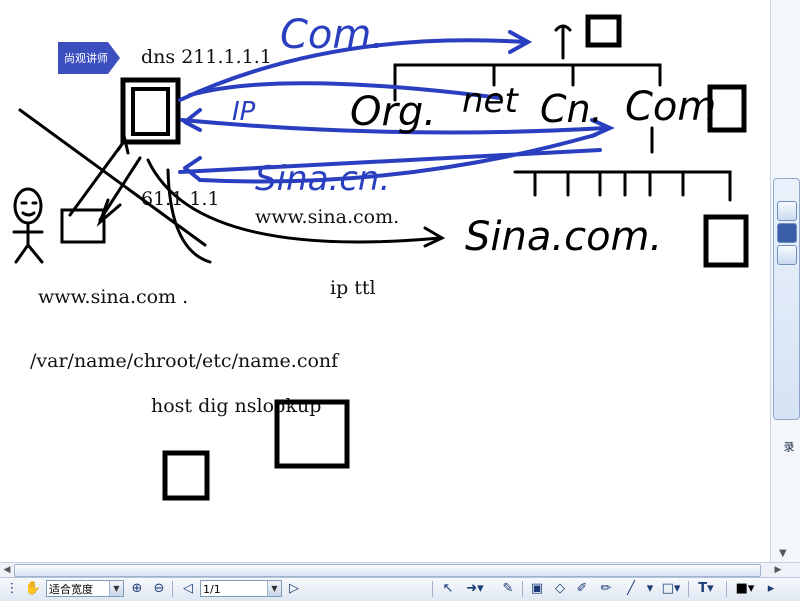 The height and width of the screenshot is (601, 800). What do you see at coordinates (631, 589) in the screenshot?
I see `line-tool-icon: ╱` at bounding box center [631, 589].